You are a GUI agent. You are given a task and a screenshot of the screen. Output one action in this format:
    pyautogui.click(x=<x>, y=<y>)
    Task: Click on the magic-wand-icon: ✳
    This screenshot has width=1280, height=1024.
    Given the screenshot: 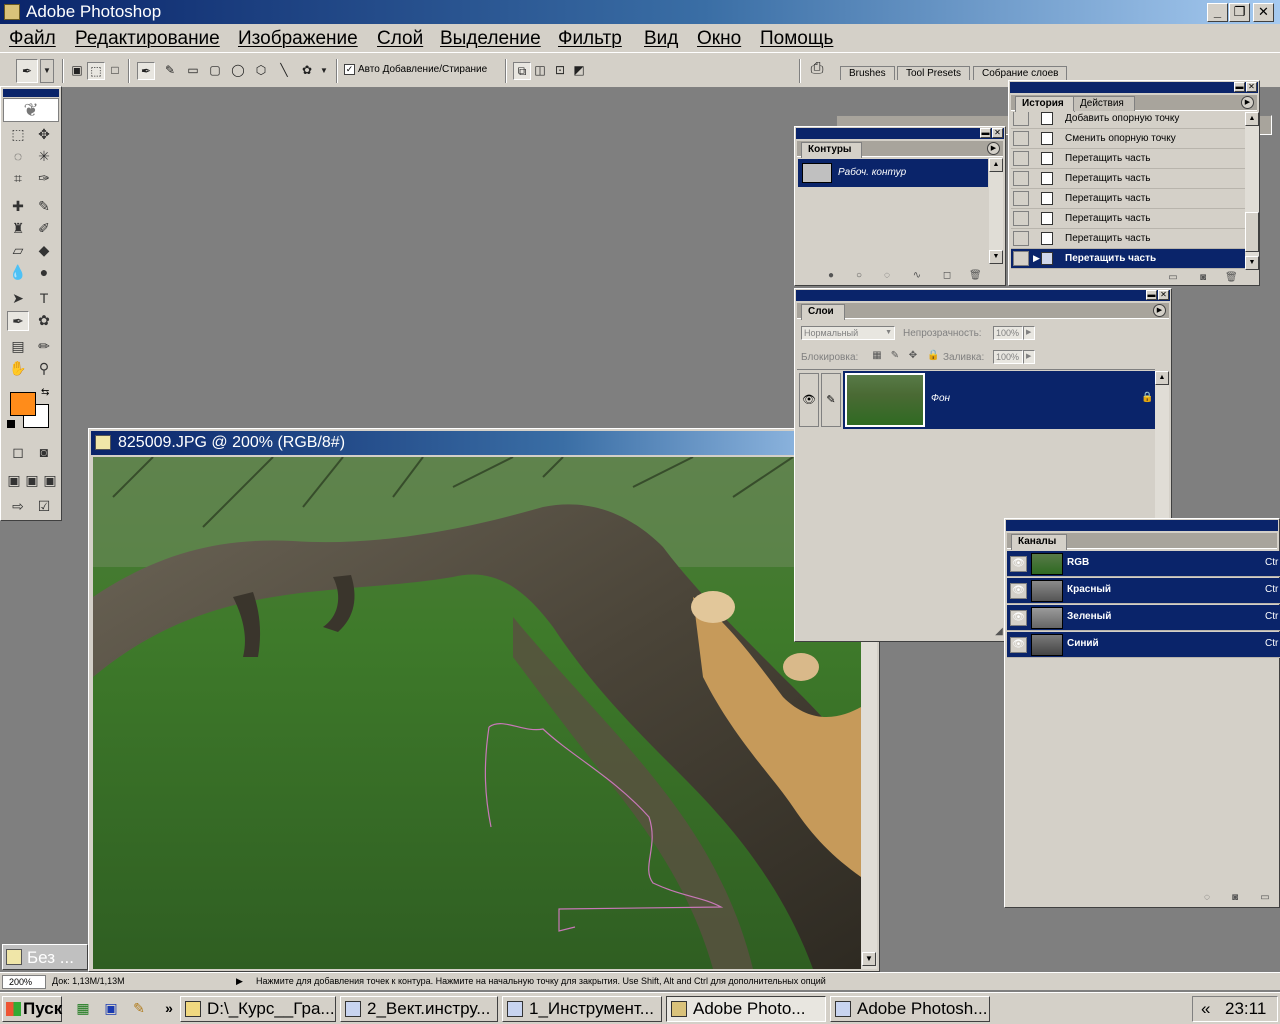 What is the action you would take?
    pyautogui.click(x=44, y=157)
    